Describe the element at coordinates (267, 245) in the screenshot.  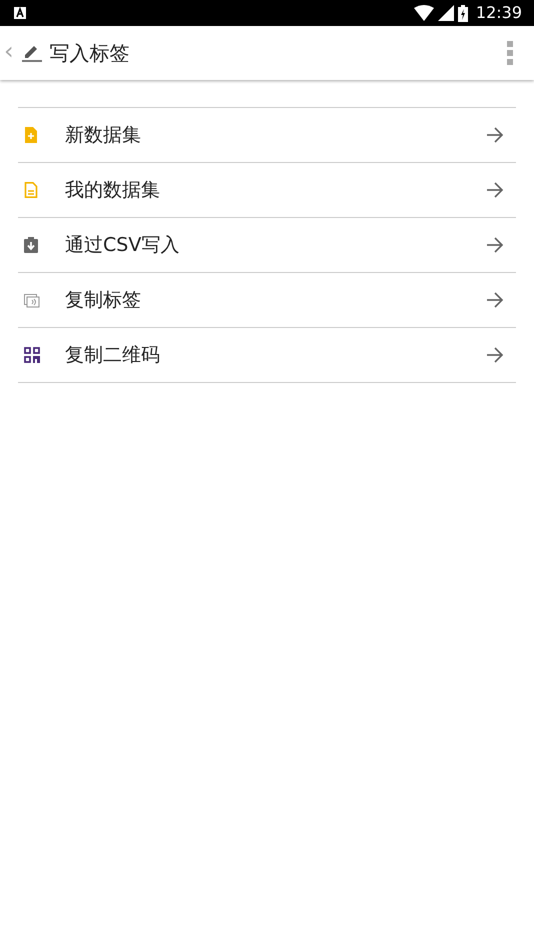
I see `menu-item: 通过CSV写入` at that location.